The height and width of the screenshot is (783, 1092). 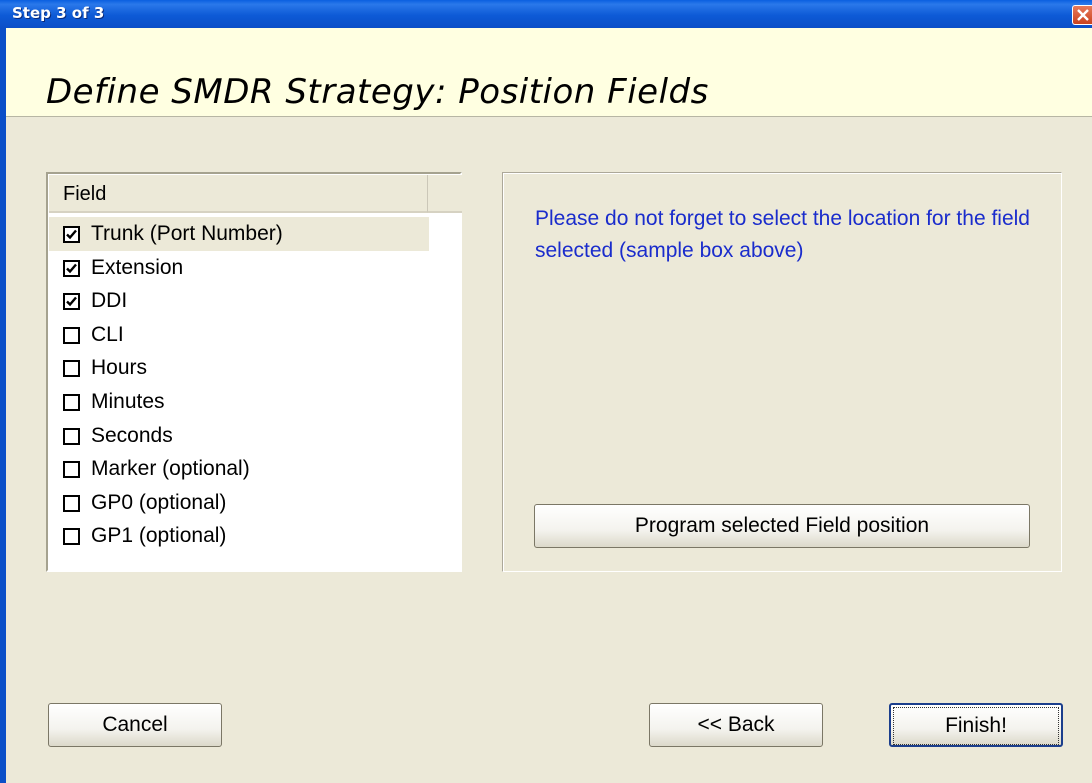 I want to click on field-row: Hours, so click(x=239, y=368).